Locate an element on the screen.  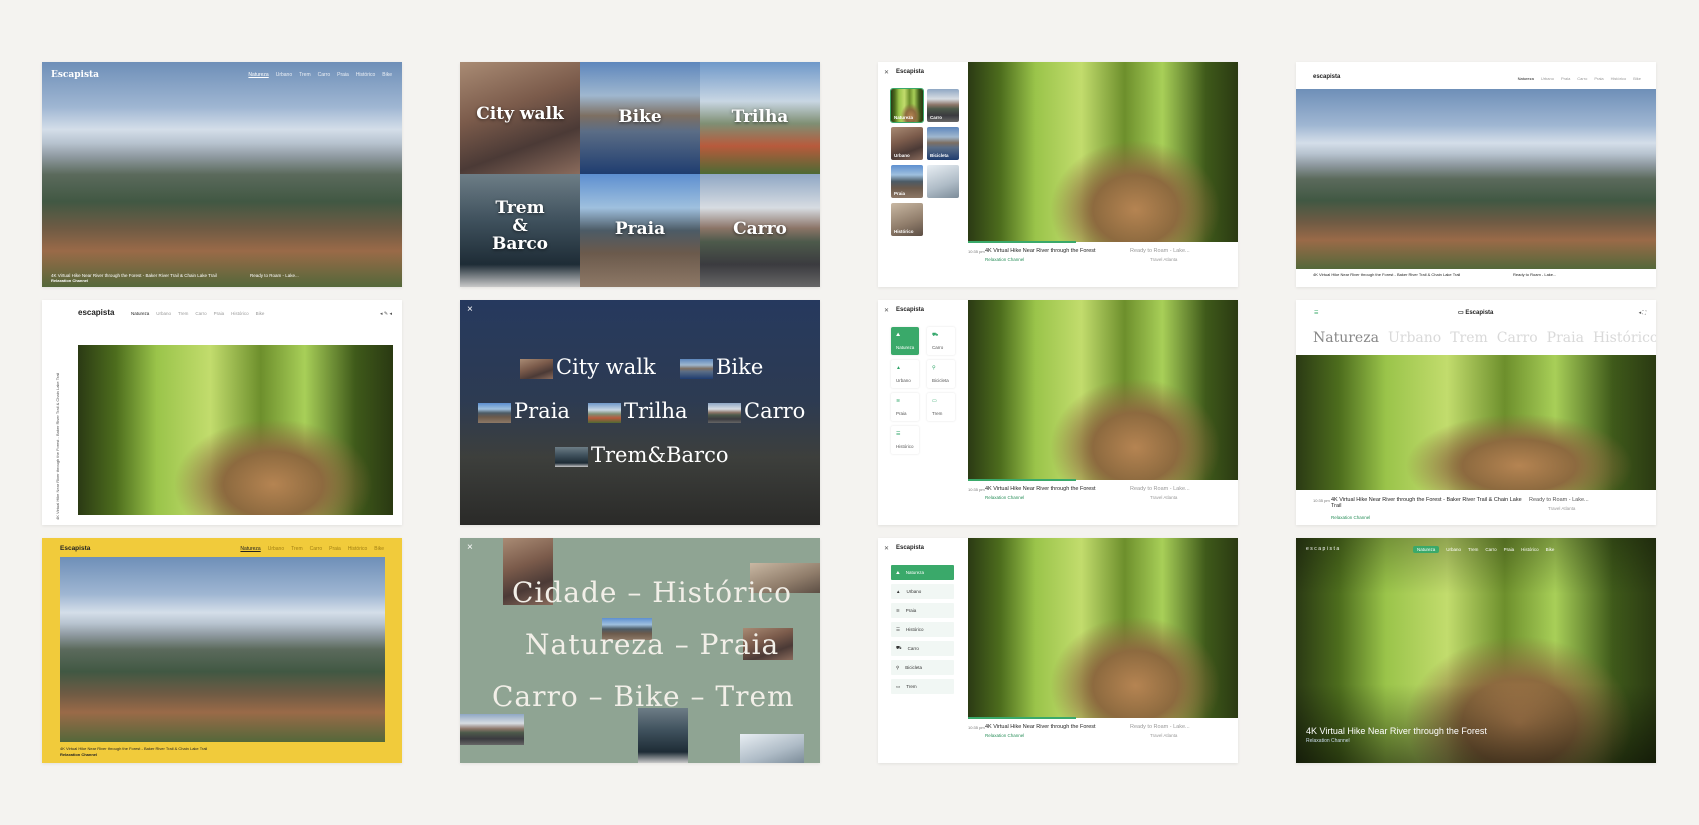
card-praia: ≋ Praia is located at coordinates (905, 407).